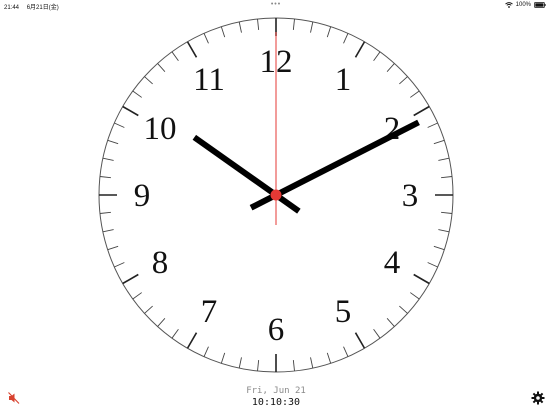  I want to click on numeral-5: 5, so click(343, 312).